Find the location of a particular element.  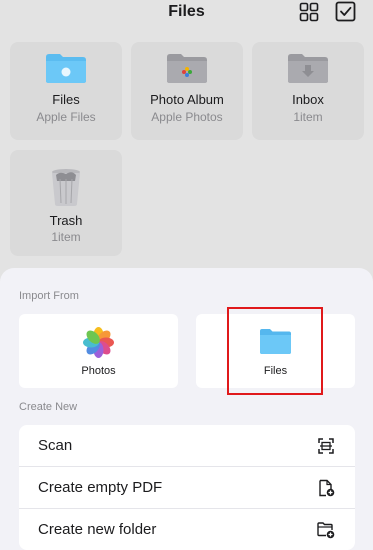

folder-tile-inbox: Inbox 1item is located at coordinates (308, 91).